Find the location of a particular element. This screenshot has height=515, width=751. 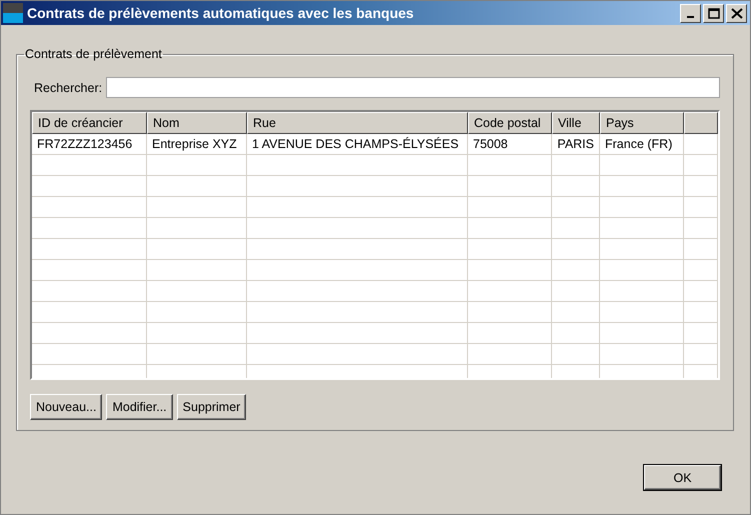

window-icon is located at coordinates (13, 13).